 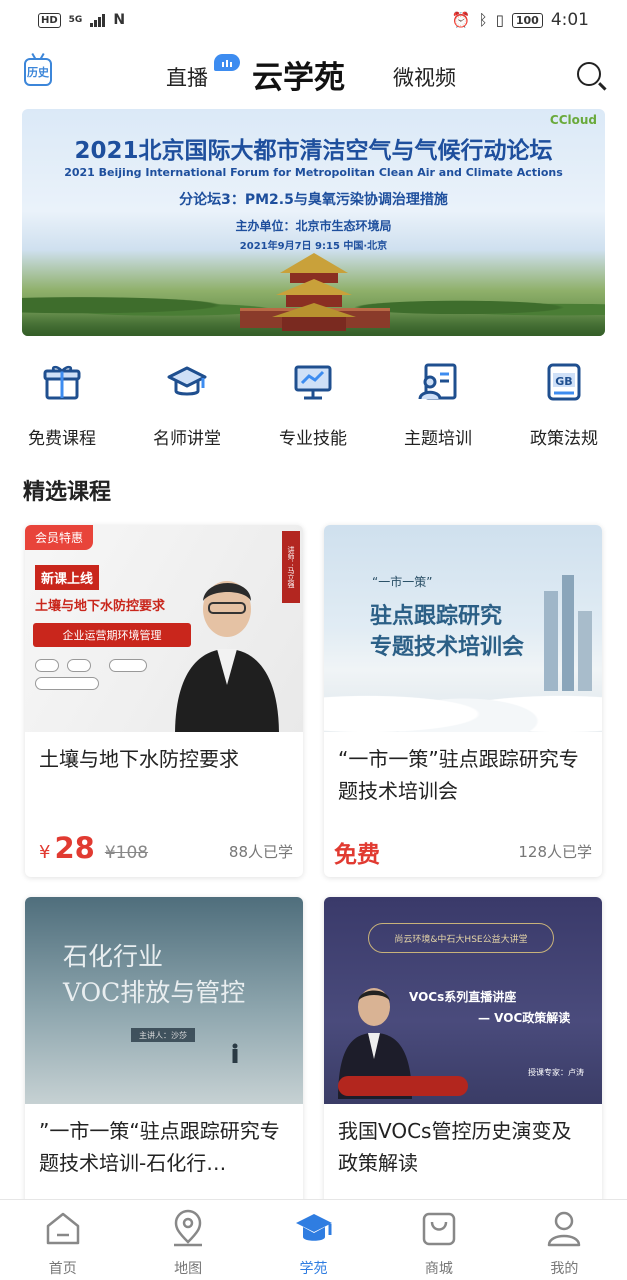 I want to click on thumbnail-line: VOC排放与管控, so click(x=154, y=992).